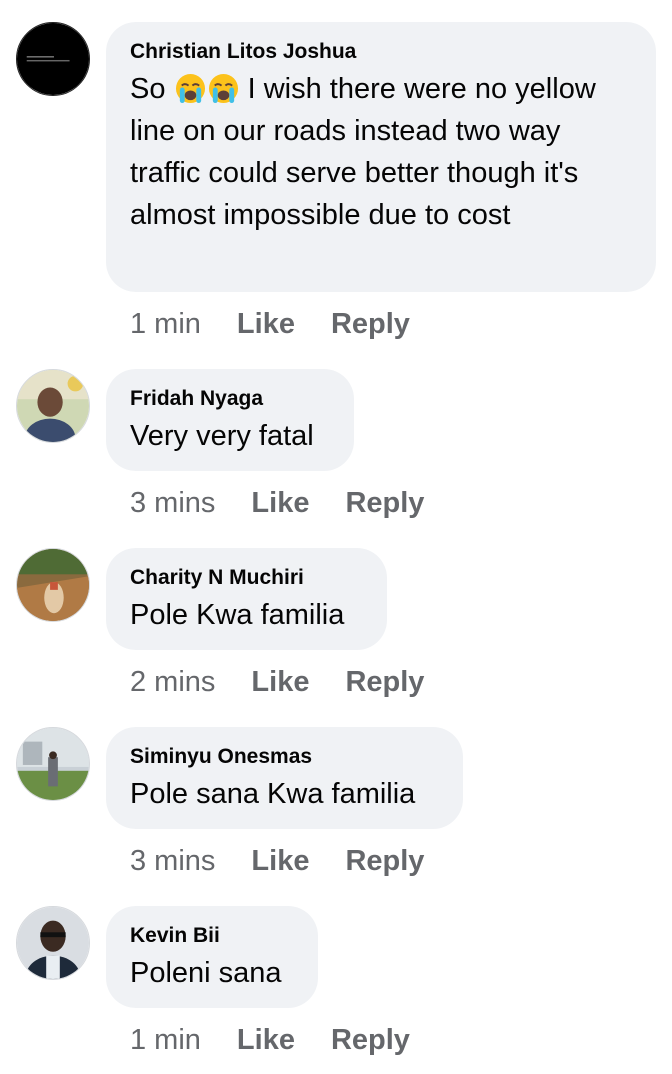  What do you see at coordinates (206, 973) in the screenshot?
I see `comment-text: Poleni sana` at bounding box center [206, 973].